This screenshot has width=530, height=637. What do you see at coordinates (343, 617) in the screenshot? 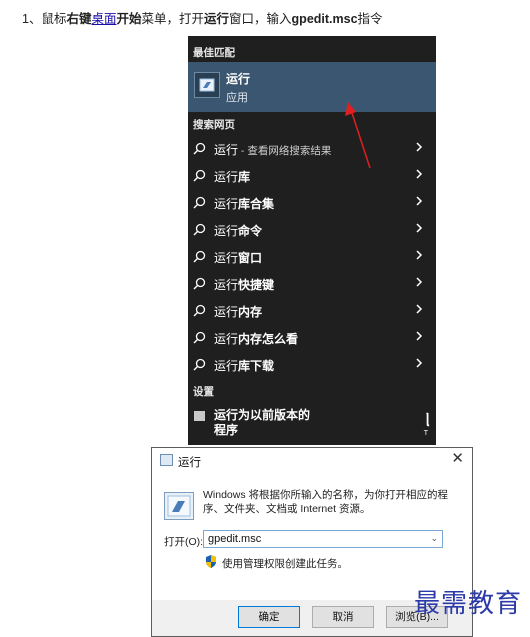
I see `cancel-button: 取消` at bounding box center [343, 617].